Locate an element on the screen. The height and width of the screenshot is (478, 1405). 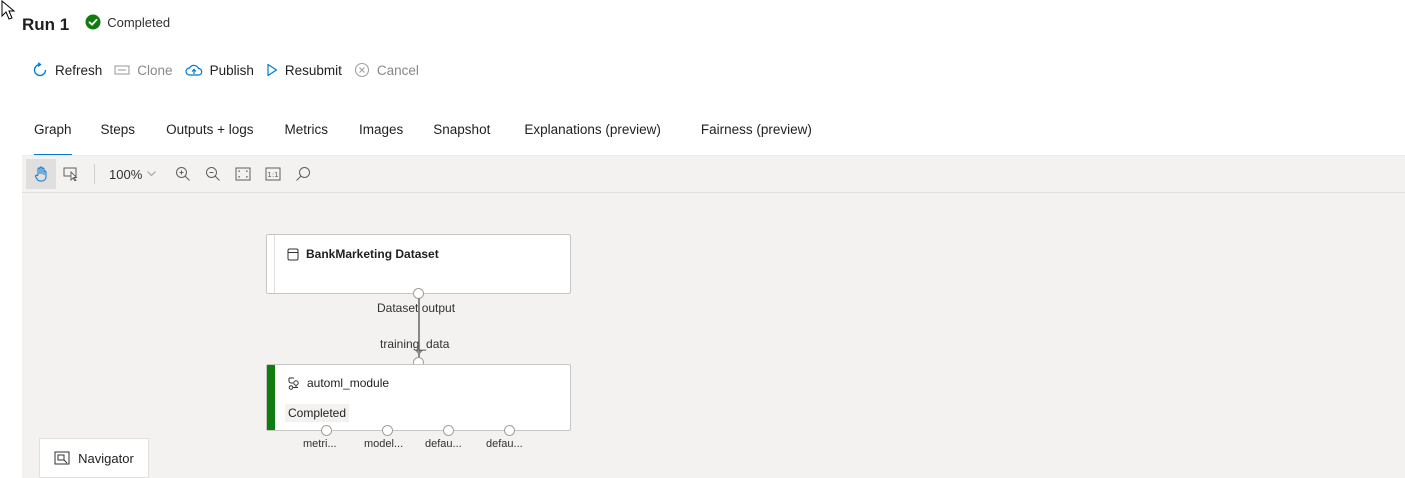
search-icon is located at coordinates (303, 174).